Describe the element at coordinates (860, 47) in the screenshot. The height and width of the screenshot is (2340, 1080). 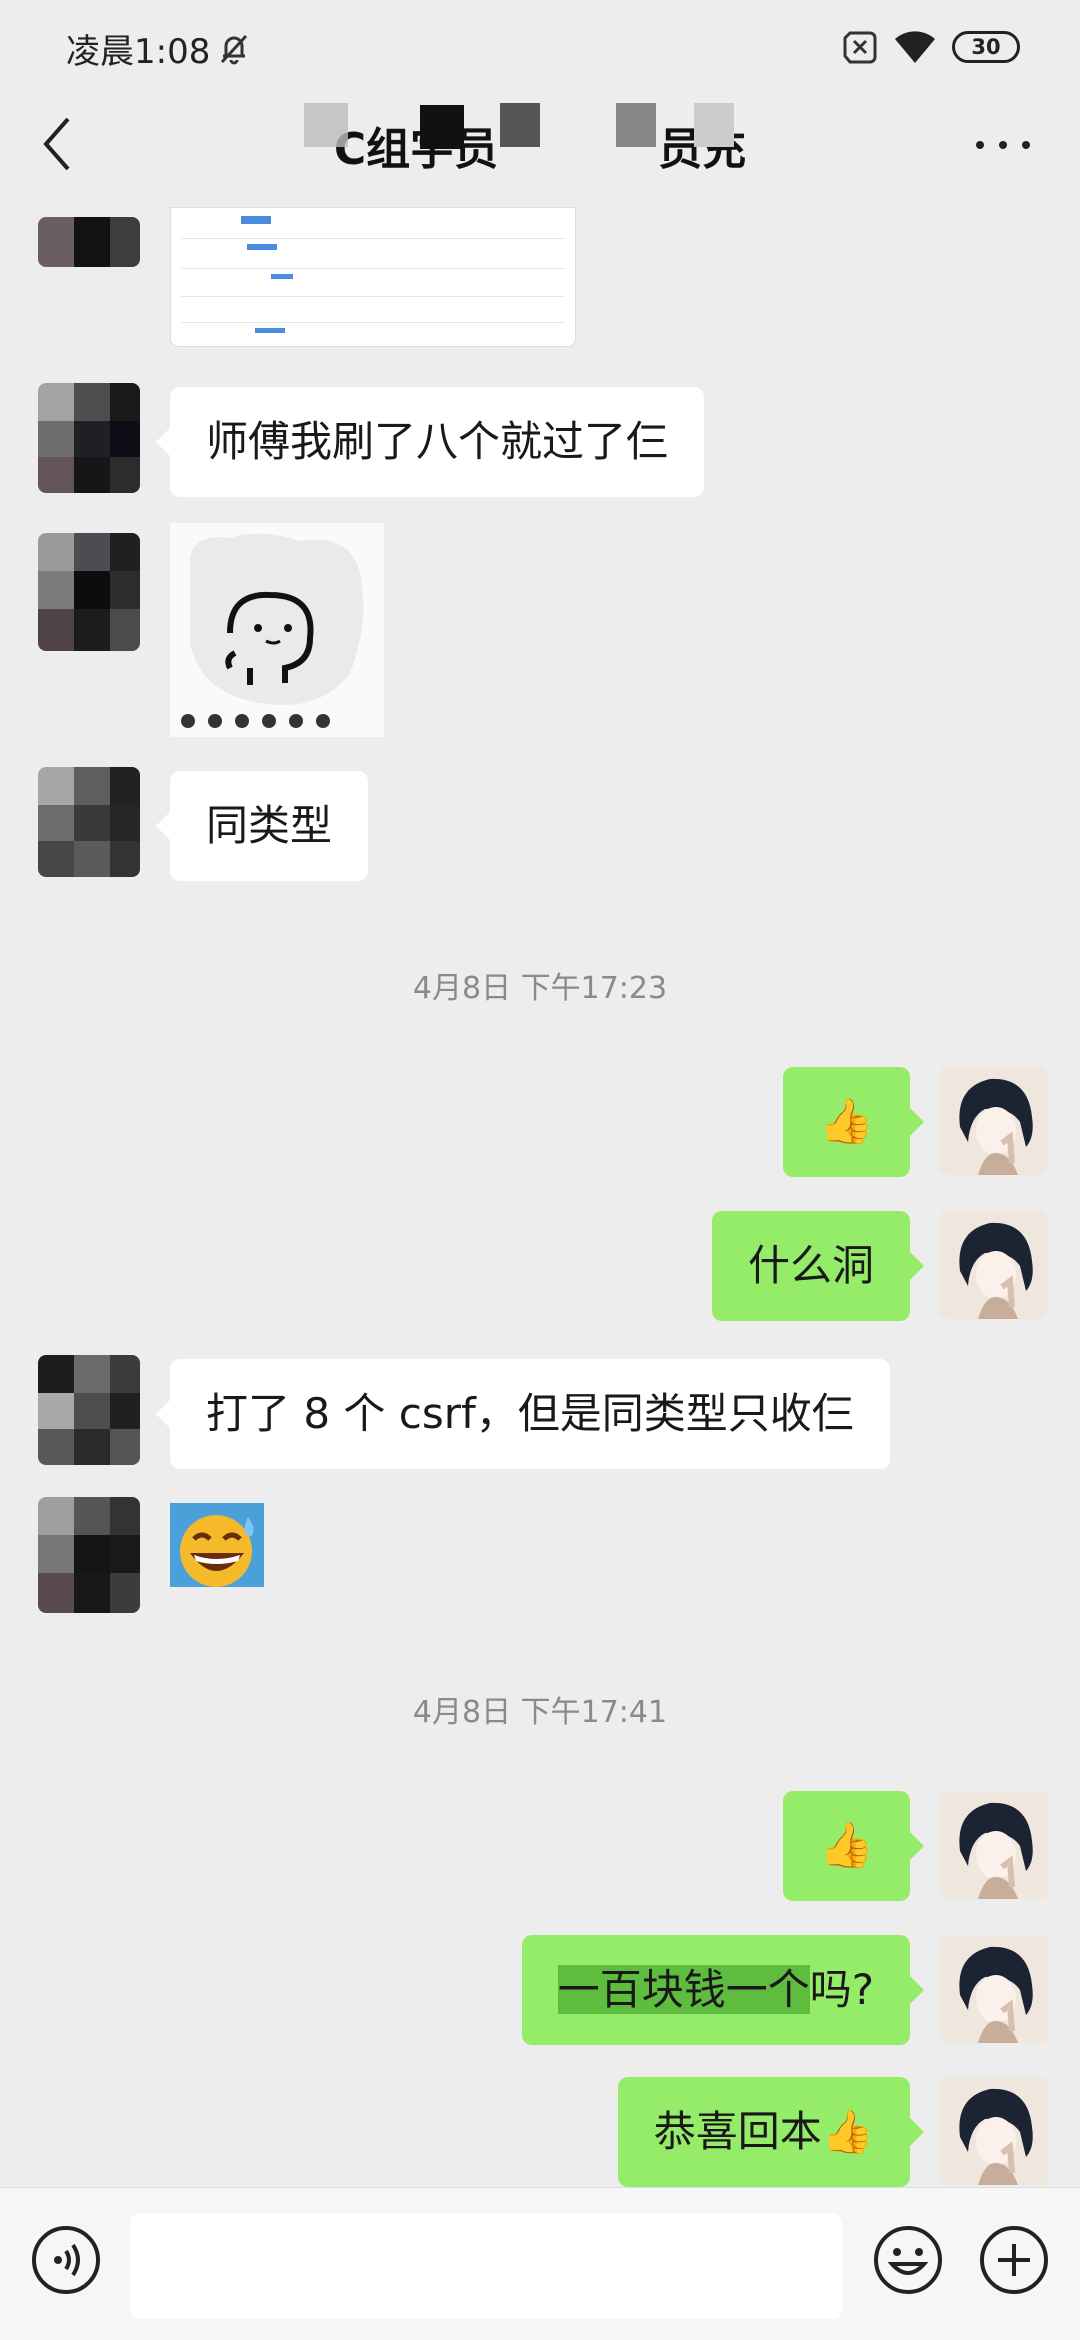
I see `no-sim-icon` at that location.